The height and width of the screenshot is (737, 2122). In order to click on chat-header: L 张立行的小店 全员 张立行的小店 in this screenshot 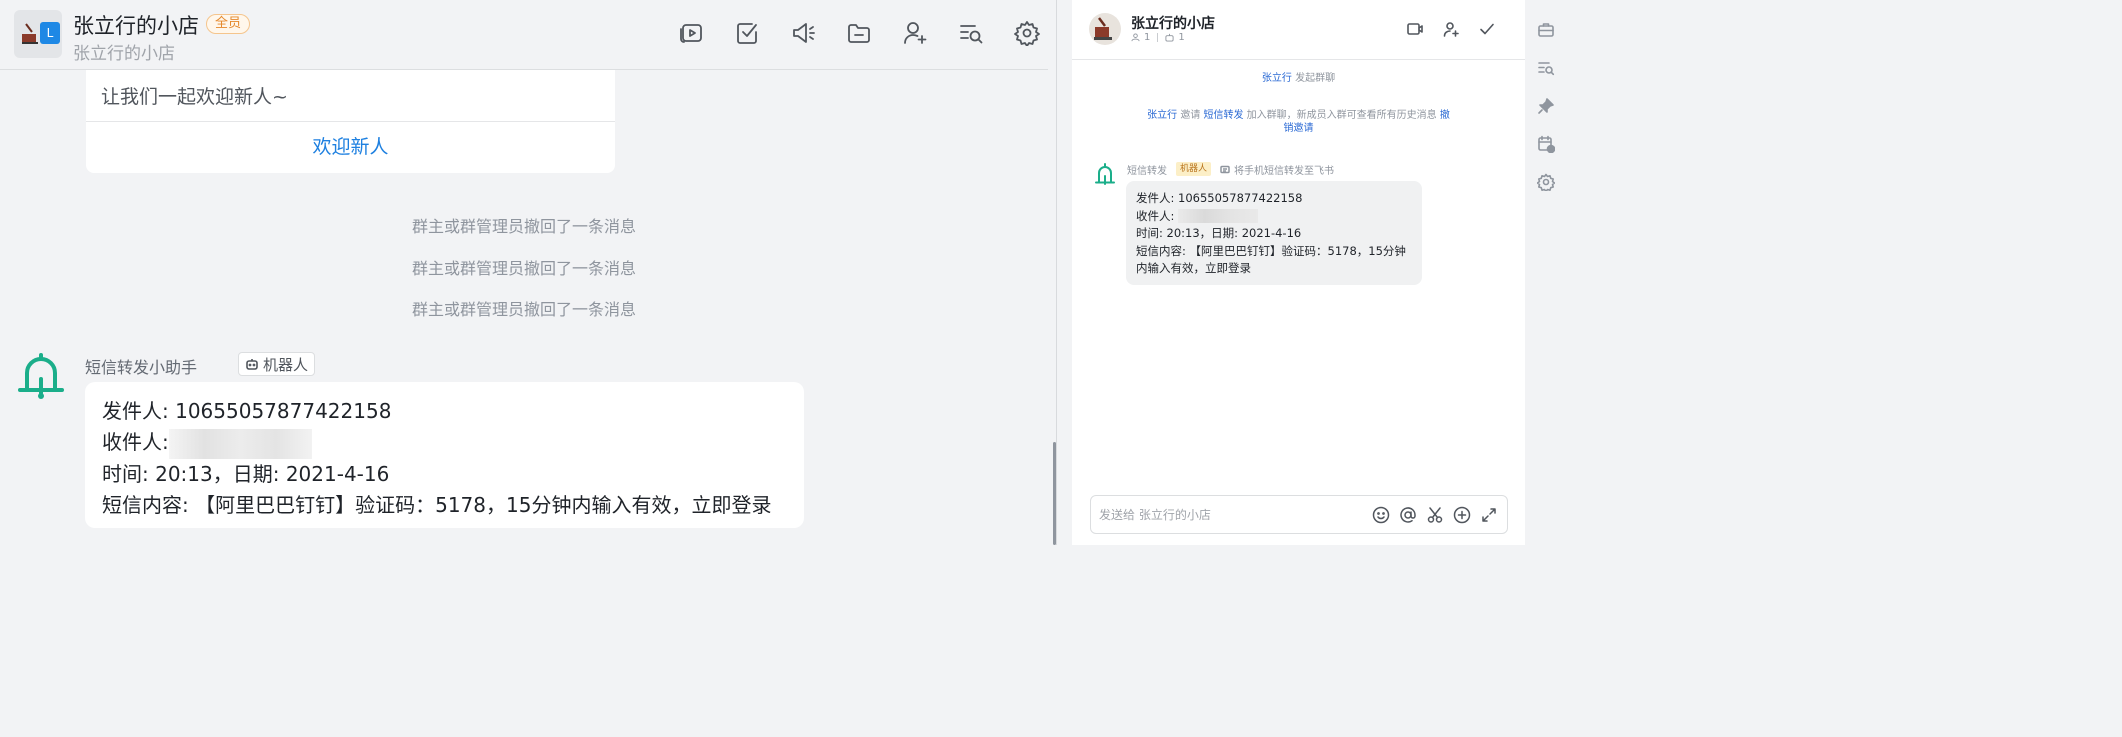, I will do `click(524, 35)`.